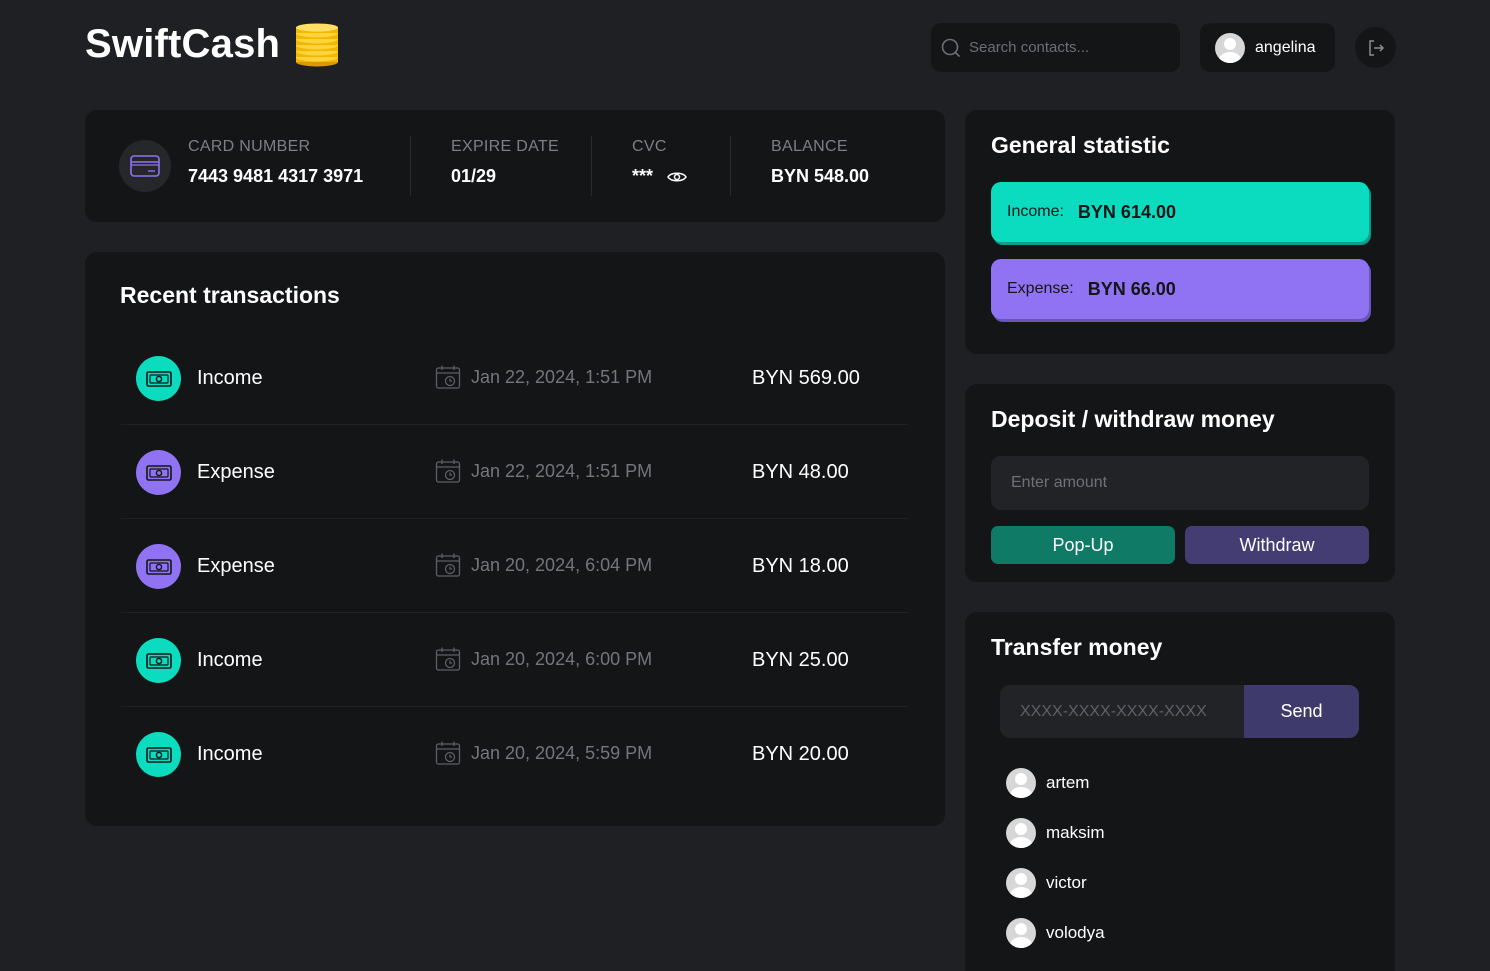  Describe the element at coordinates (800, 660) in the screenshot. I see `transaction-amount: BYN 25.00` at that location.